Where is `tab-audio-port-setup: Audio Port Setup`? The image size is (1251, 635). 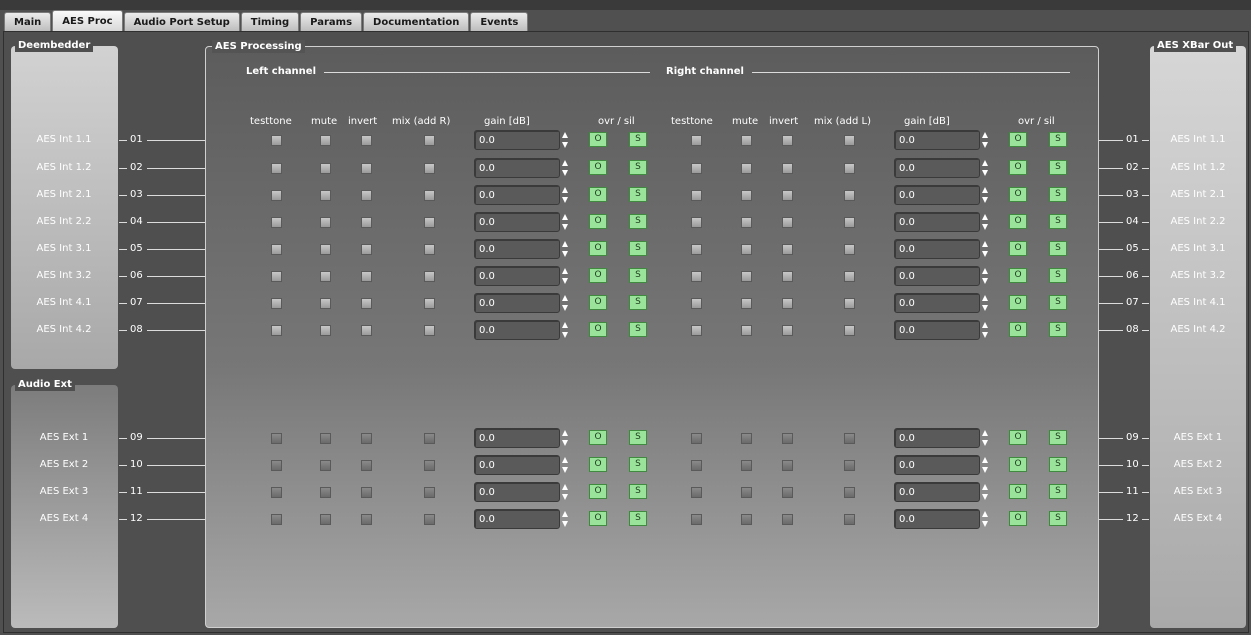 tab-audio-port-setup: Audio Port Setup is located at coordinates (181, 21).